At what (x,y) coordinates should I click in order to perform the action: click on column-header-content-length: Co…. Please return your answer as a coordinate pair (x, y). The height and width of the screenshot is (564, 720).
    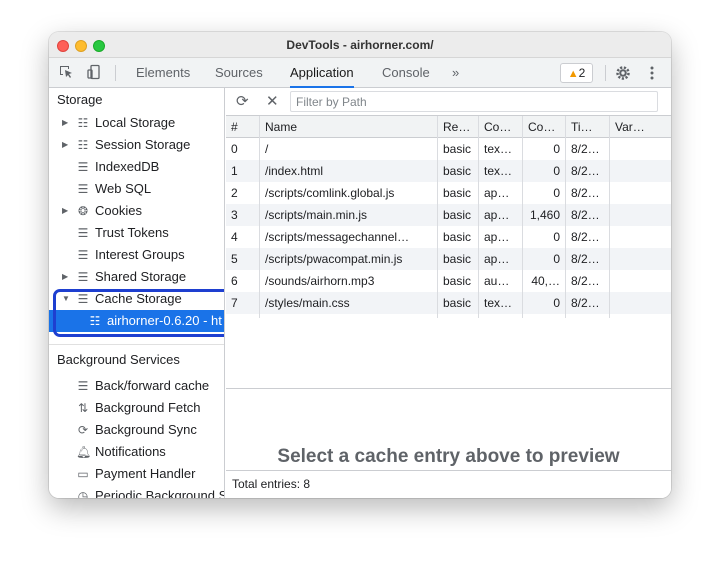
    Looking at the image, I should click on (544, 127).